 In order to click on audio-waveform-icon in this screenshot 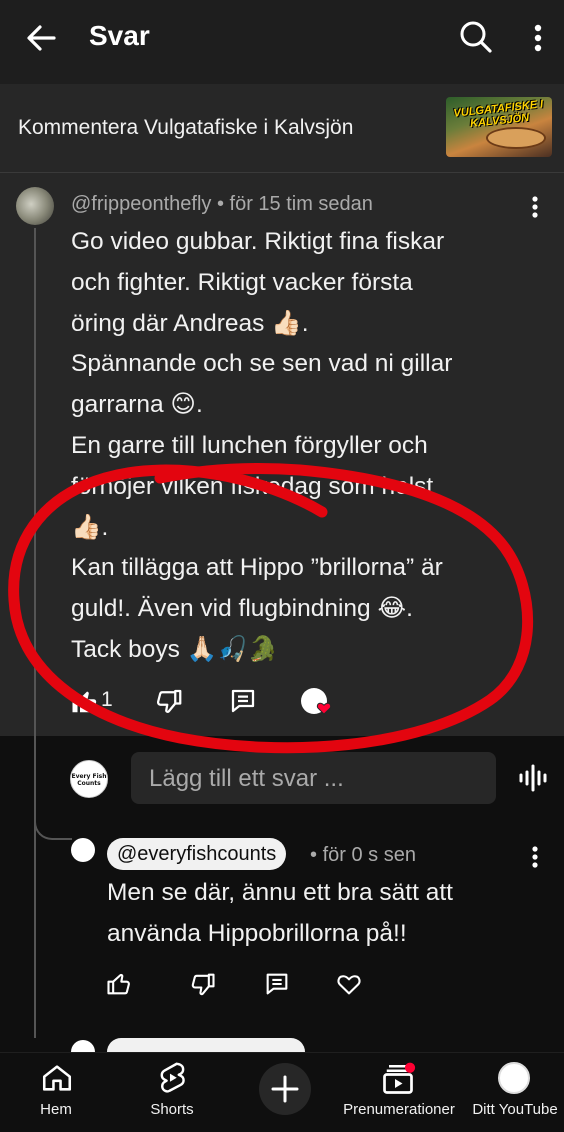, I will do `click(533, 778)`.